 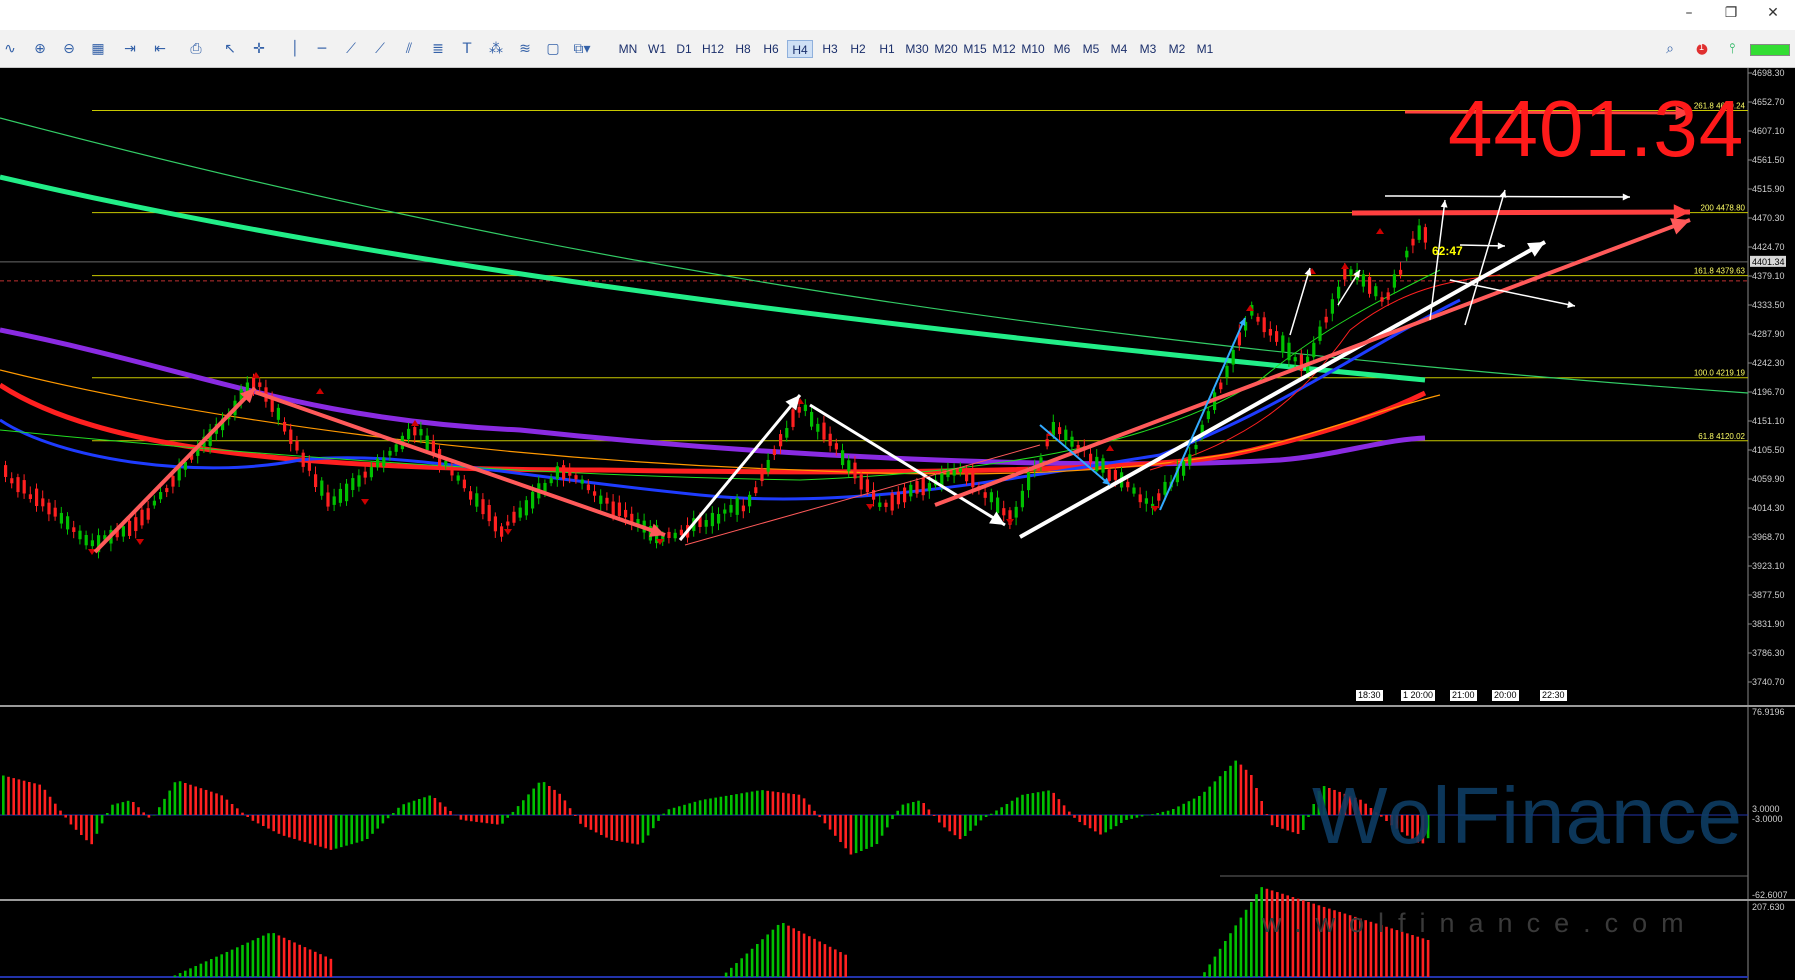 I want to click on ray-icon: ⟋, so click(x=380, y=49).